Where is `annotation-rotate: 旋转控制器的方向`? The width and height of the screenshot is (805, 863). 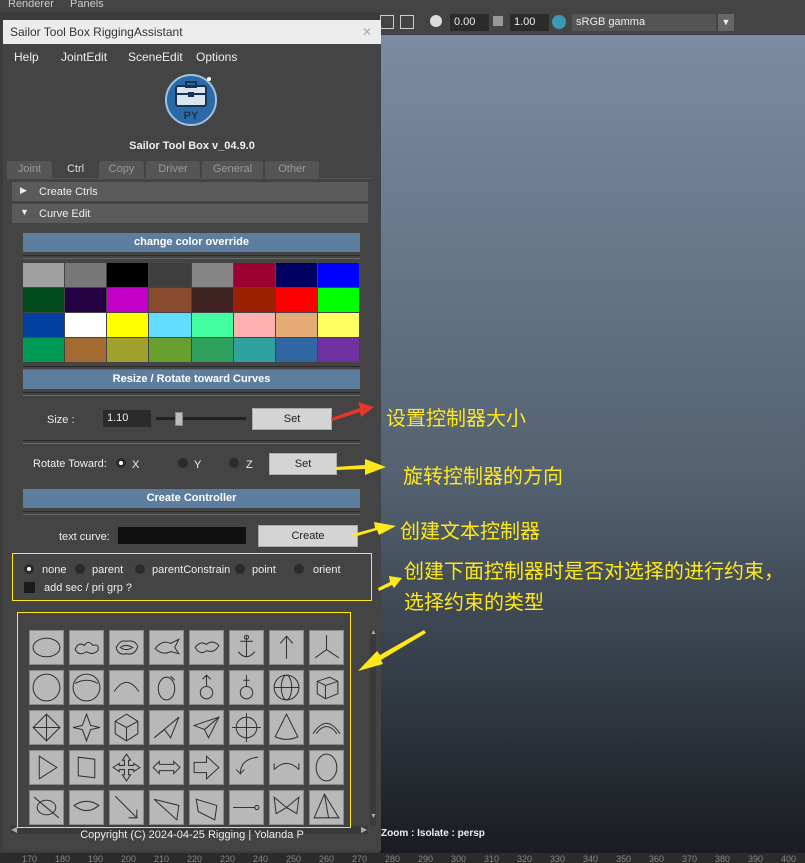 annotation-rotate: 旋转控制器的方向 is located at coordinates (483, 477).